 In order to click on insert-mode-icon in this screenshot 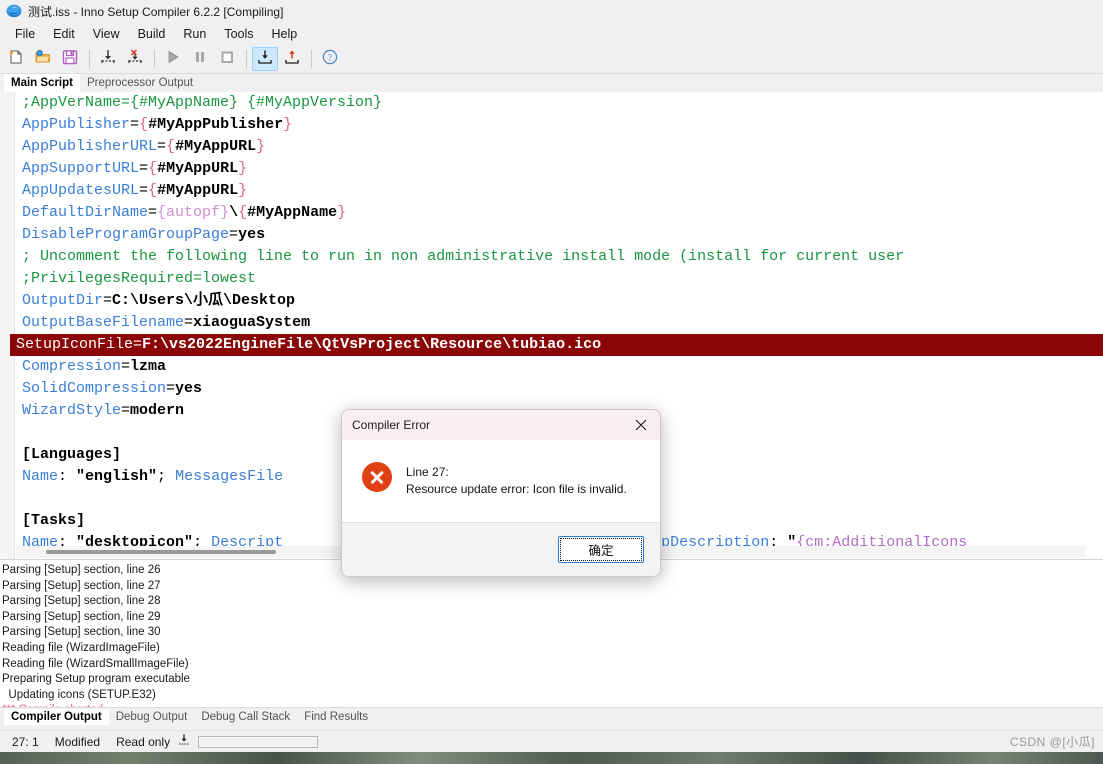, I will do `click(184, 741)`.